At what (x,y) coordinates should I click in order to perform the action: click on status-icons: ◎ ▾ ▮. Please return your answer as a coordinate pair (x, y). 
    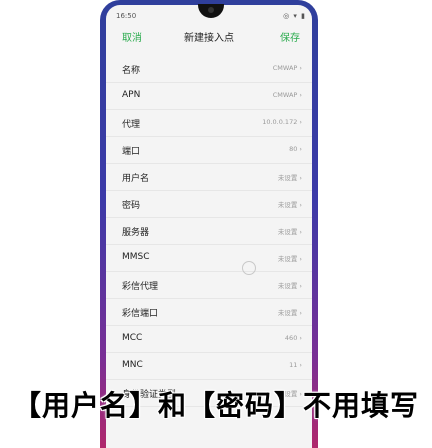
    Looking at the image, I should click on (294, 16).